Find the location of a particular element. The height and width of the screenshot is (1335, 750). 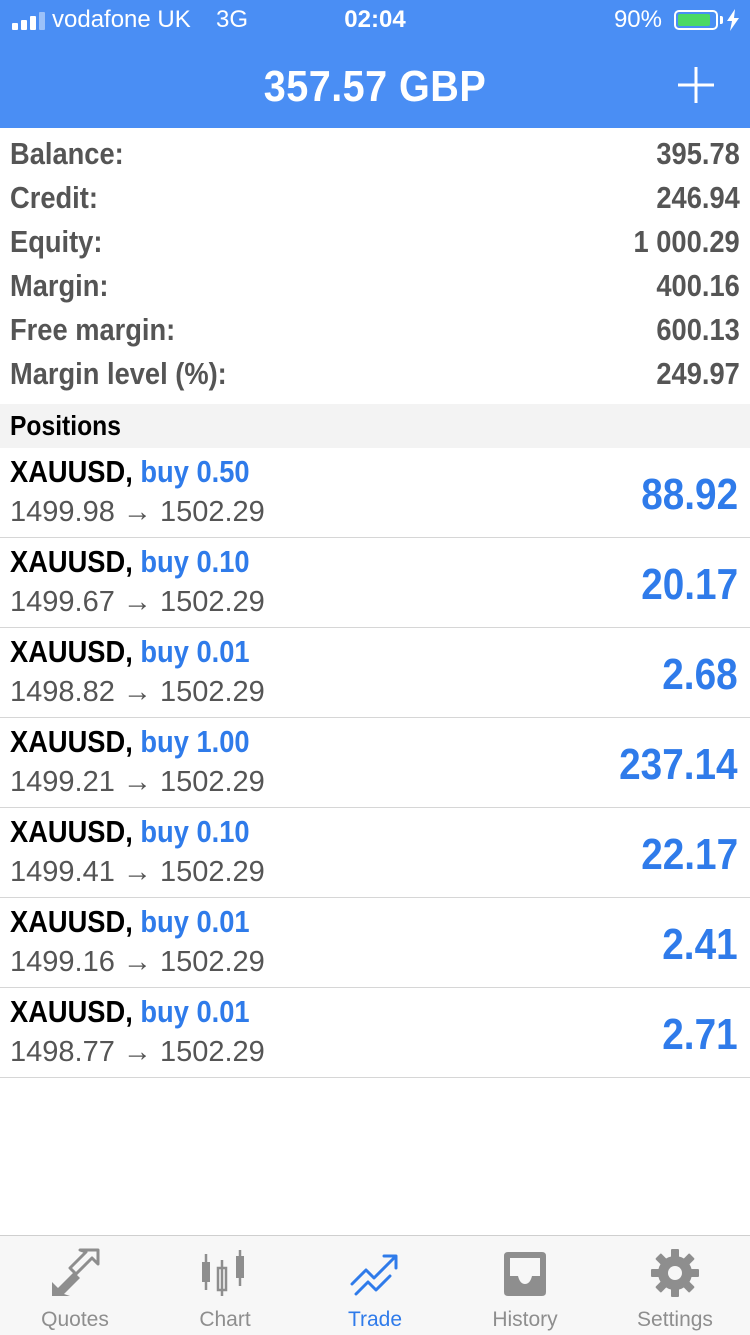

position-row: XAUUSD, buy 0.50 1499.98 → 1502.29 88.92 is located at coordinates (375, 493).